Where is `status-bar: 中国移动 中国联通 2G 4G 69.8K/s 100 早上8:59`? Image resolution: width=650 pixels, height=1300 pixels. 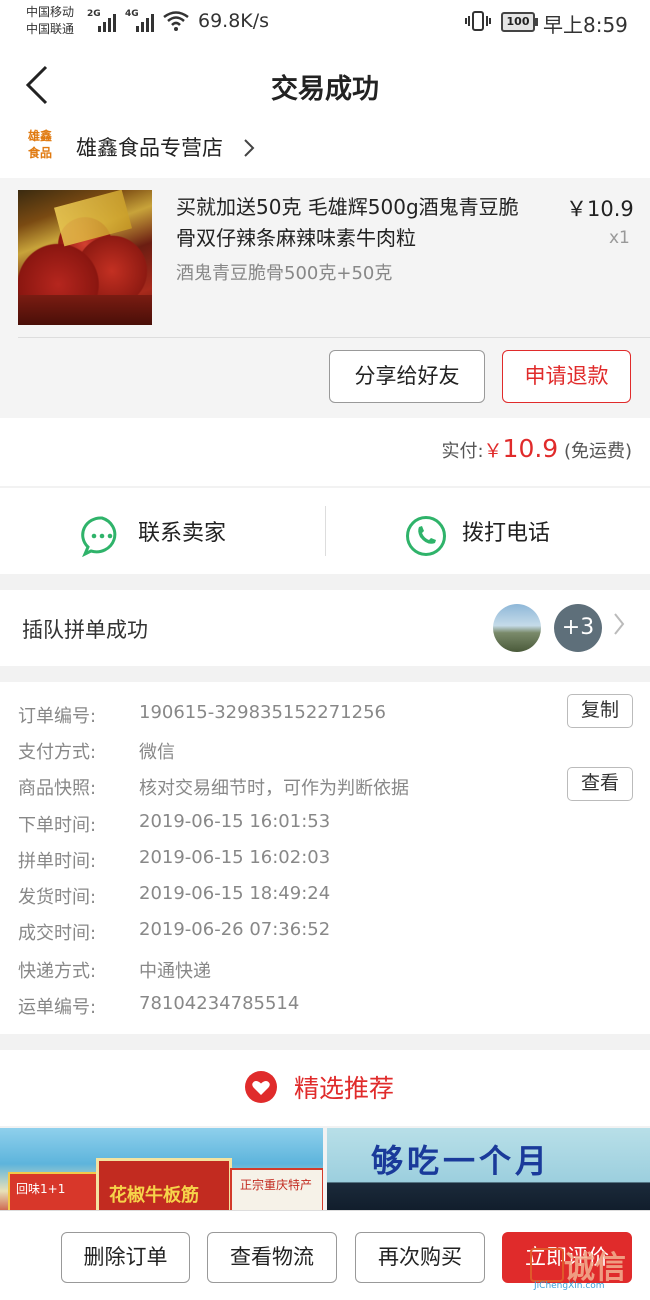 status-bar: 中国移动 中国联通 2G 4G 69.8K/s 100 早上8:59 is located at coordinates (325, 22).